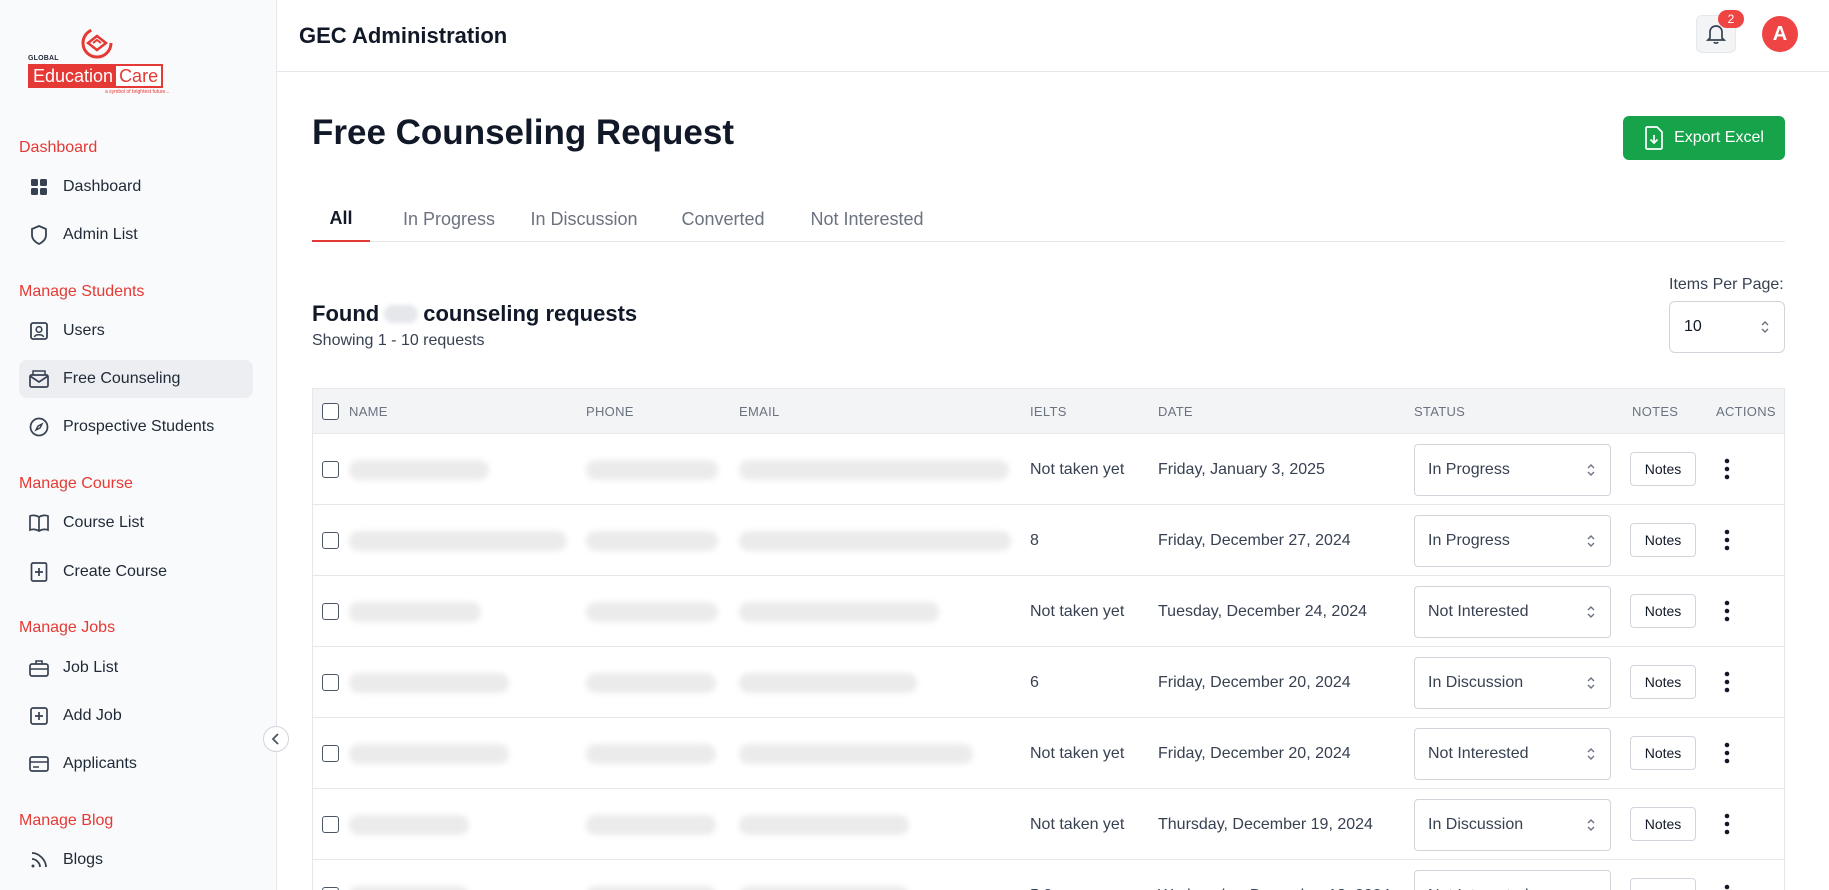 Image resolution: width=1829 pixels, height=890 pixels. I want to click on tab-not-interested: Not Interested, so click(867, 219).